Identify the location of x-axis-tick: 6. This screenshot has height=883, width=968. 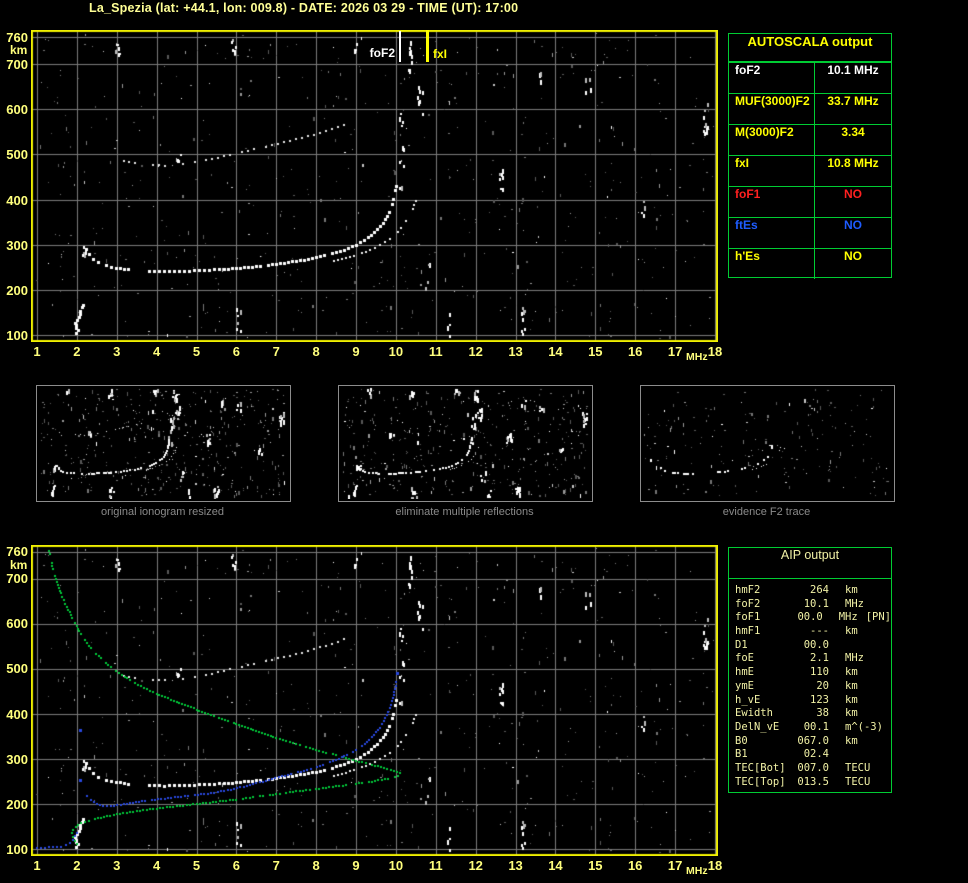
(236, 351).